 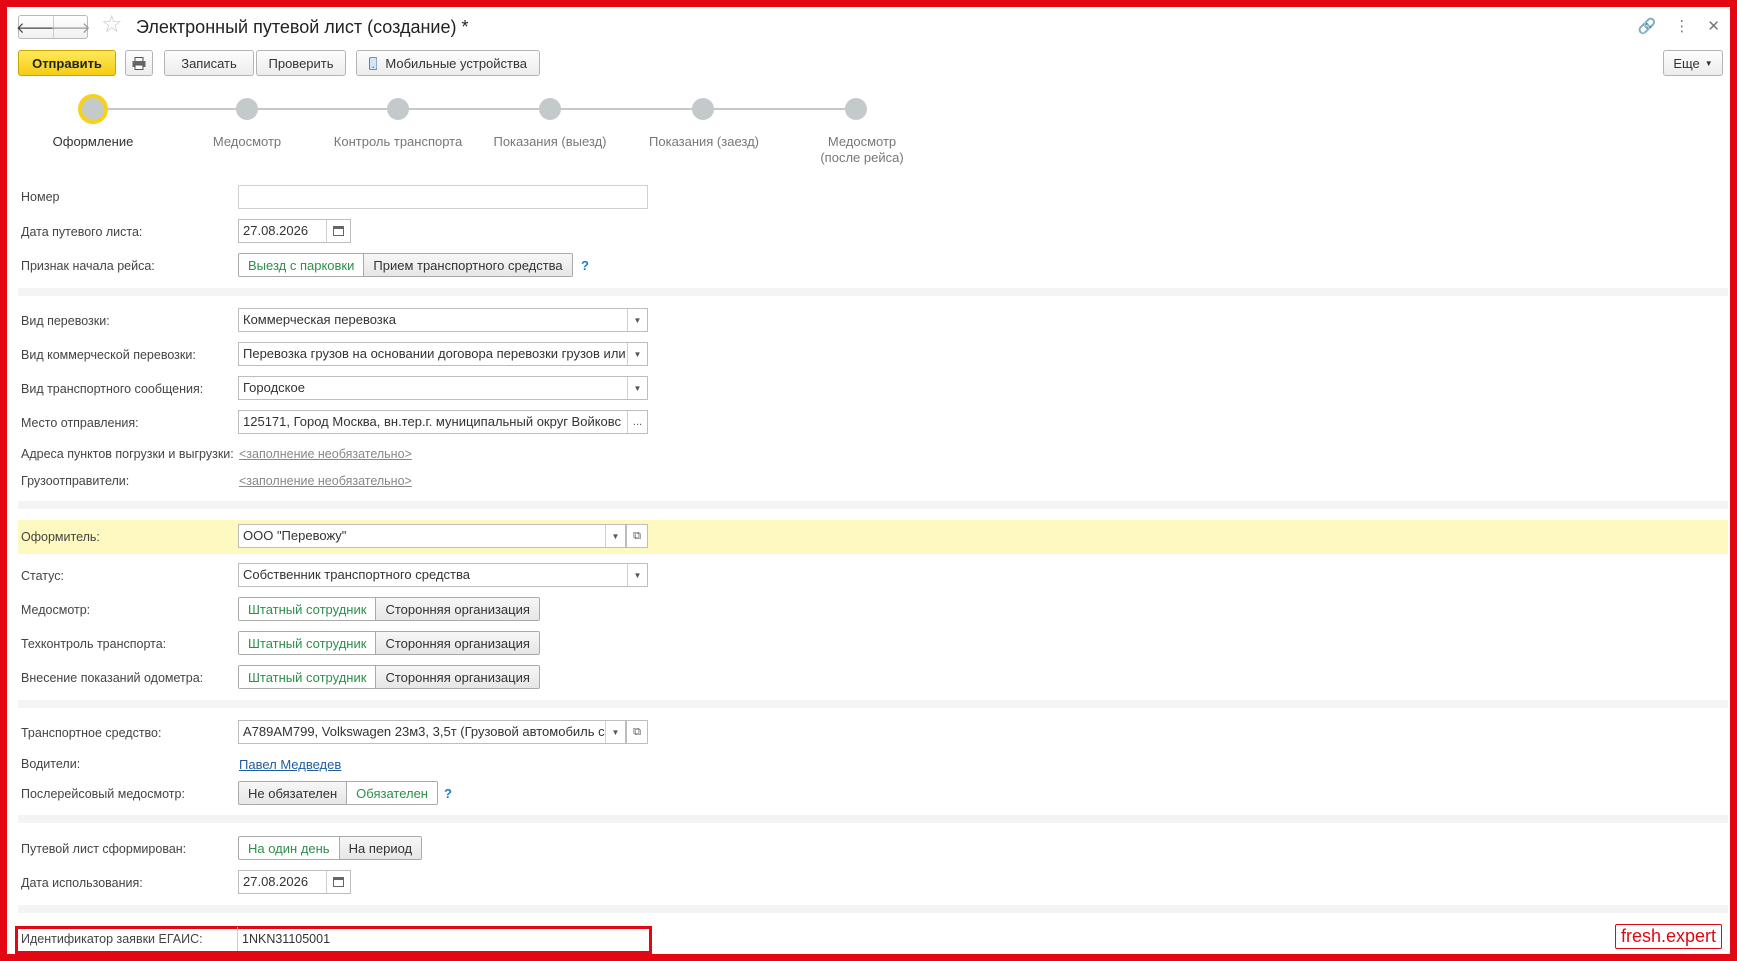 What do you see at coordinates (42, 576) in the screenshot?
I see `status-label: Статус:` at bounding box center [42, 576].